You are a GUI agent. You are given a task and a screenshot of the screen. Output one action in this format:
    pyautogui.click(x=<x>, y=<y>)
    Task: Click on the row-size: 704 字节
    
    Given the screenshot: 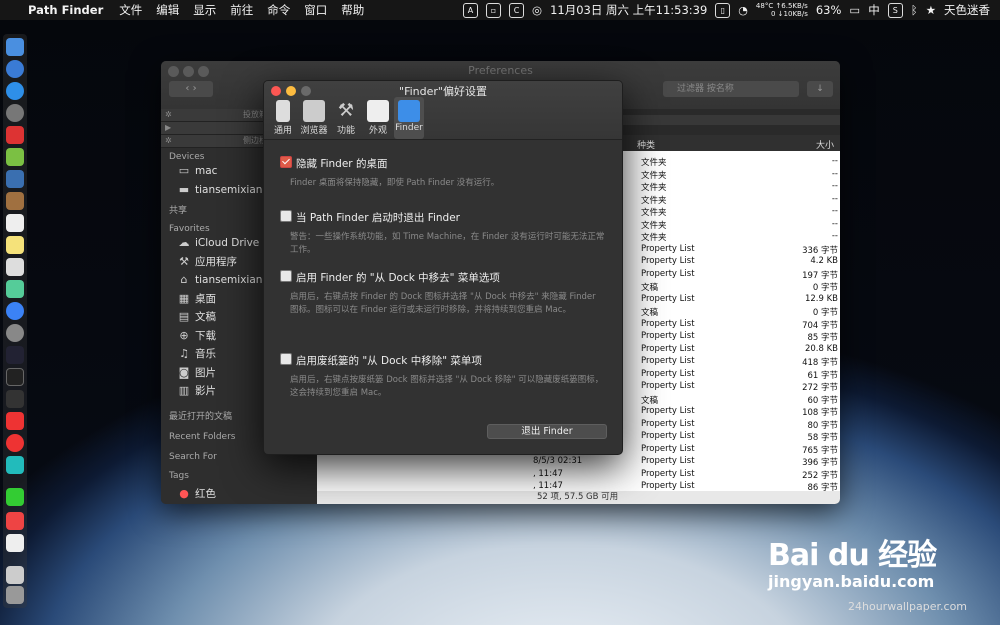 What is the action you would take?
    pyautogui.click(x=820, y=325)
    